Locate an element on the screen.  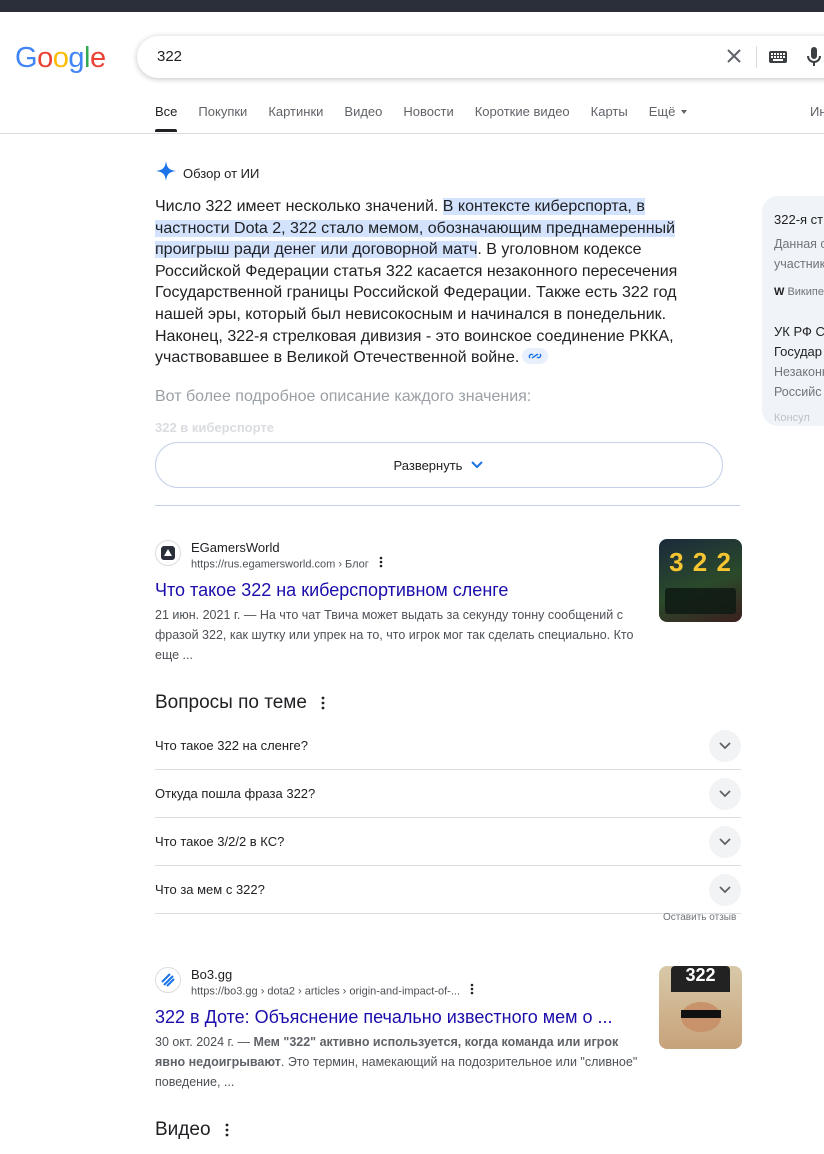
expand-button: Развернуть is located at coordinates (439, 465).